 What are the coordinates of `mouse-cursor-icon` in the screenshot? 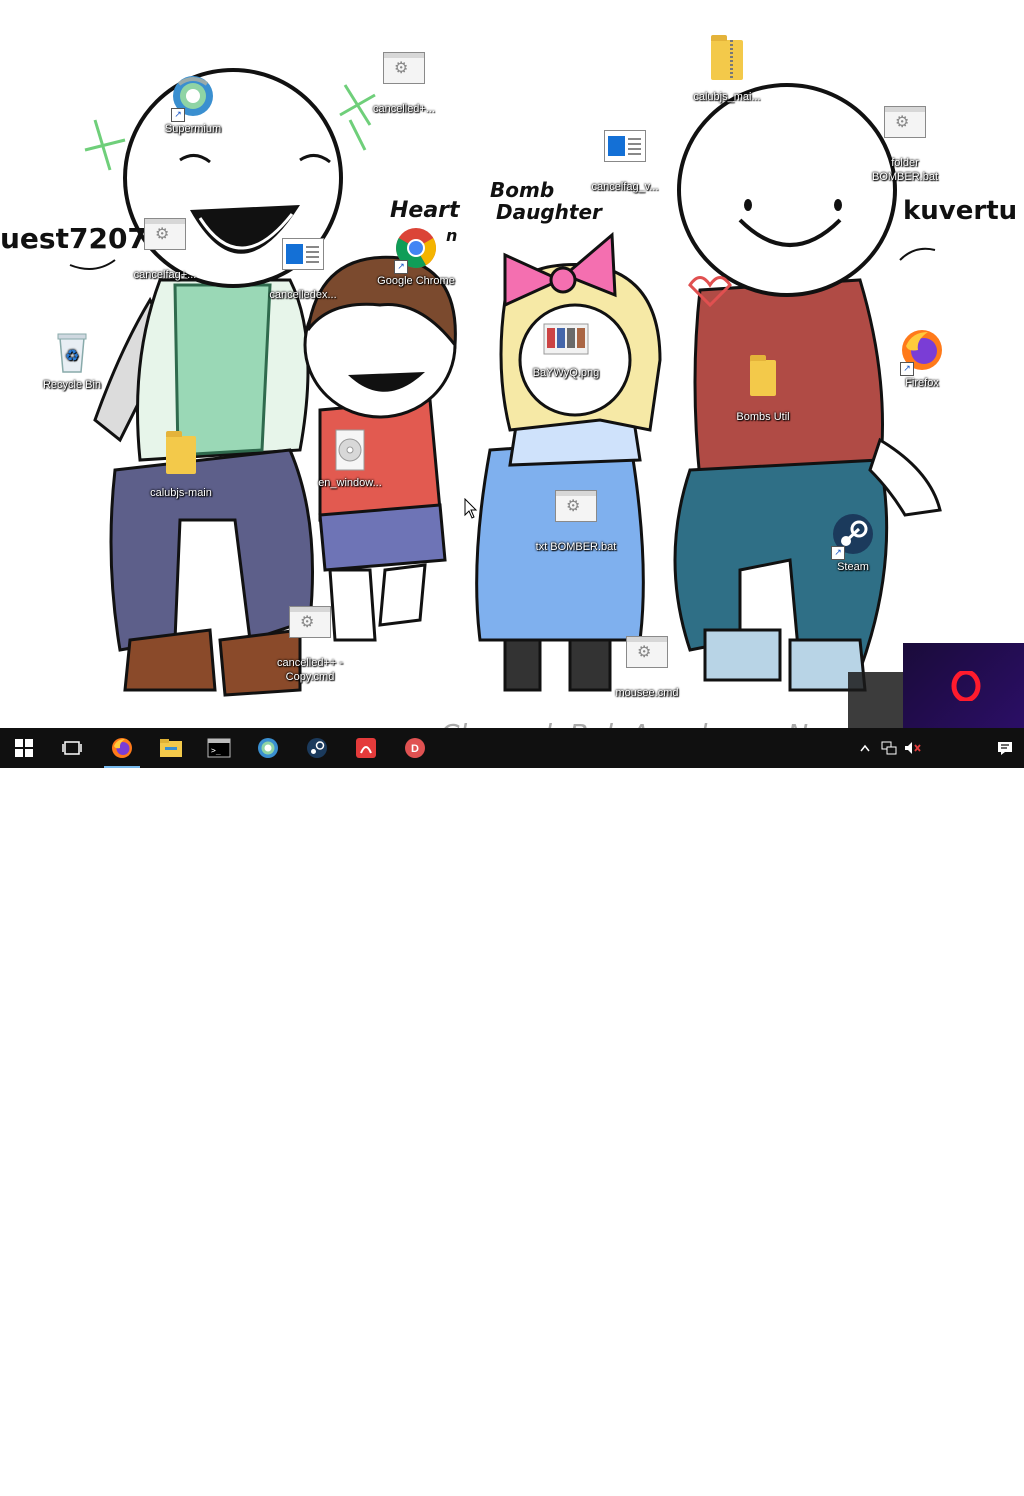 It's located at (471, 508).